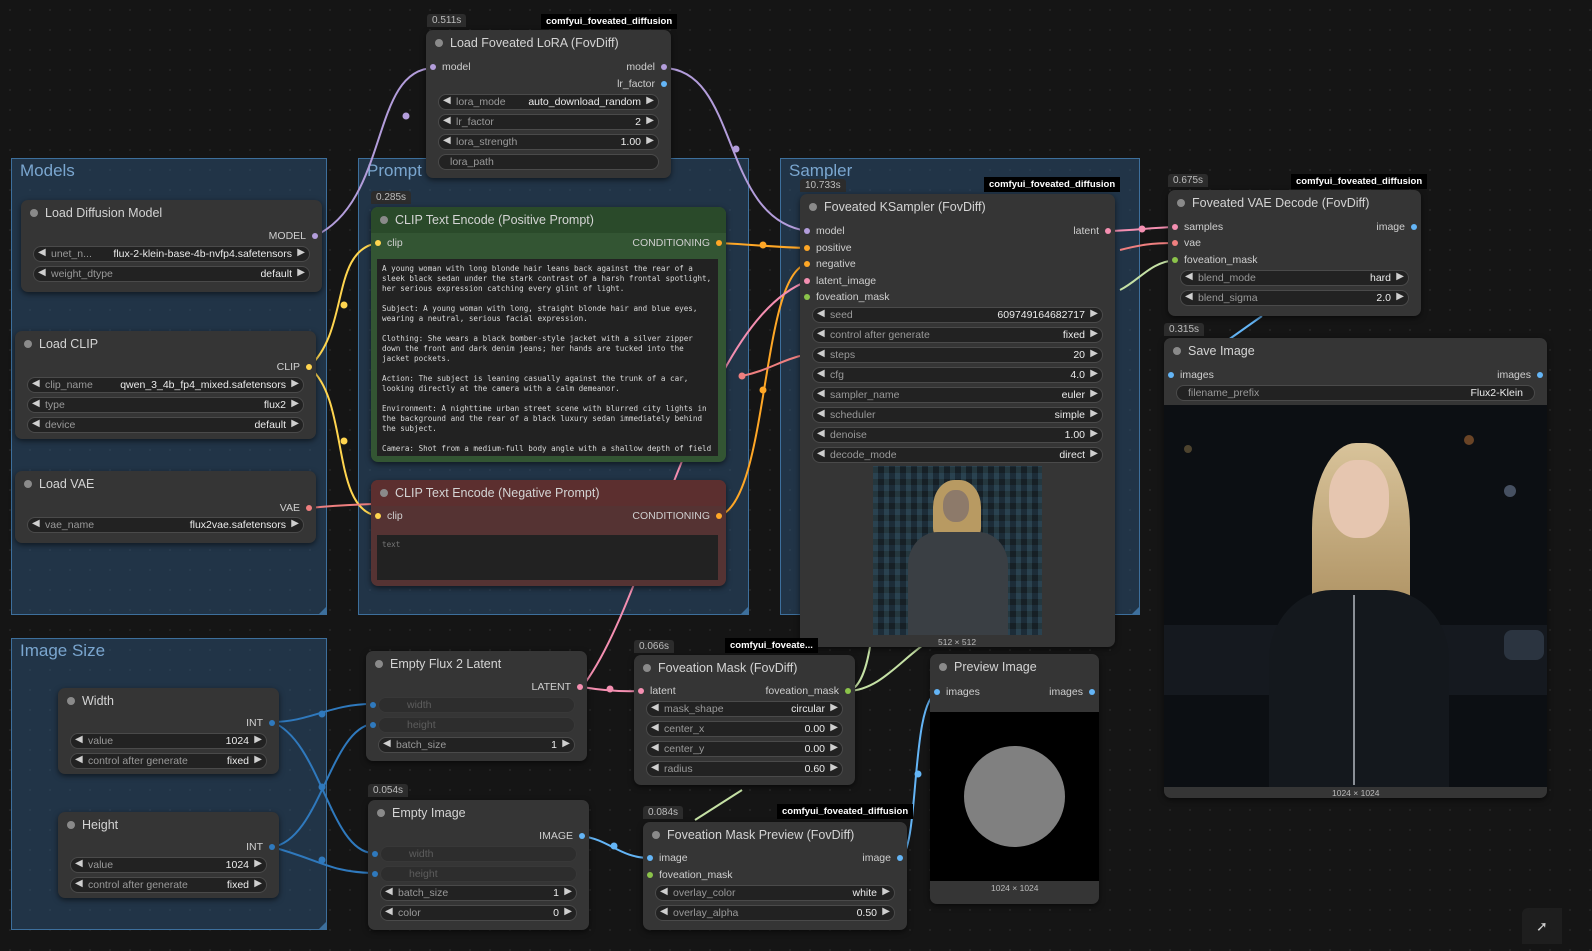 The image size is (1592, 951). Describe the element at coordinates (548, 102) in the screenshot. I see `widget-lora-mode: ◀ lora_mode auto_download_random ▶` at that location.